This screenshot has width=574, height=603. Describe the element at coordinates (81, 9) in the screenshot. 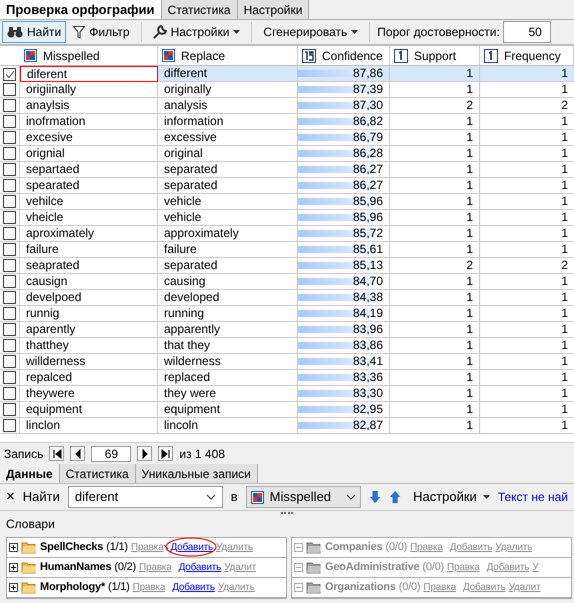

I see `tab: Проверка орфографии` at that location.